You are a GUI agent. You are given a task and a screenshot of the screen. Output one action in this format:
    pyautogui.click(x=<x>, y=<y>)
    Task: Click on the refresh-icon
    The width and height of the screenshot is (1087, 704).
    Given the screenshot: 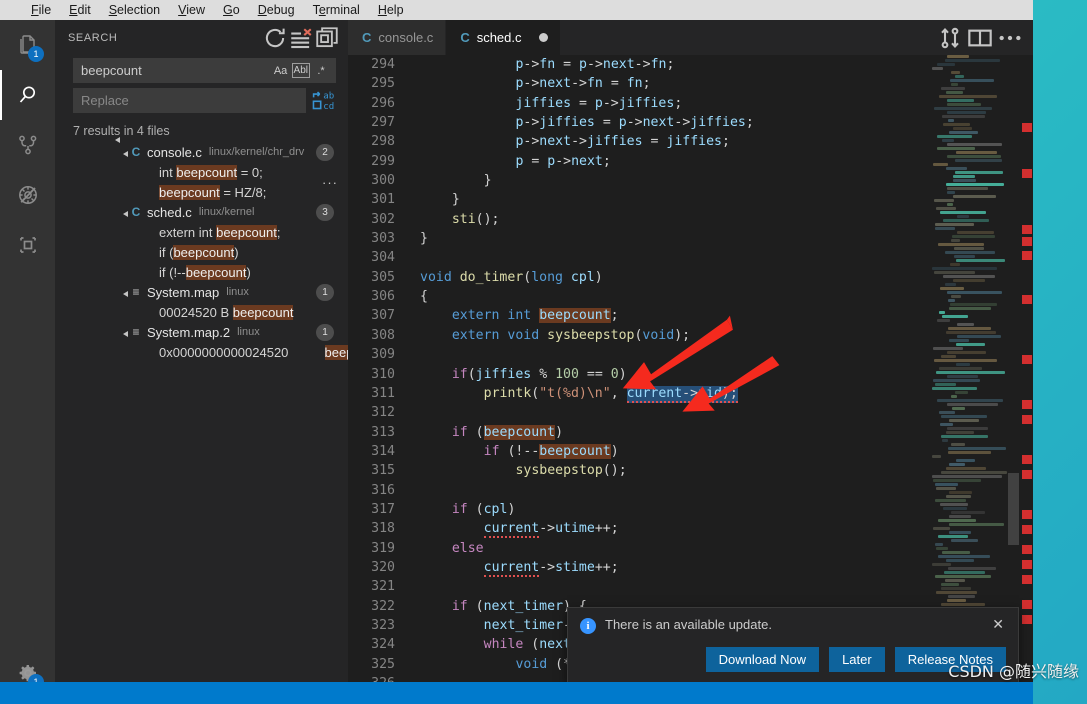 What is the action you would take?
    pyautogui.click(x=275, y=38)
    